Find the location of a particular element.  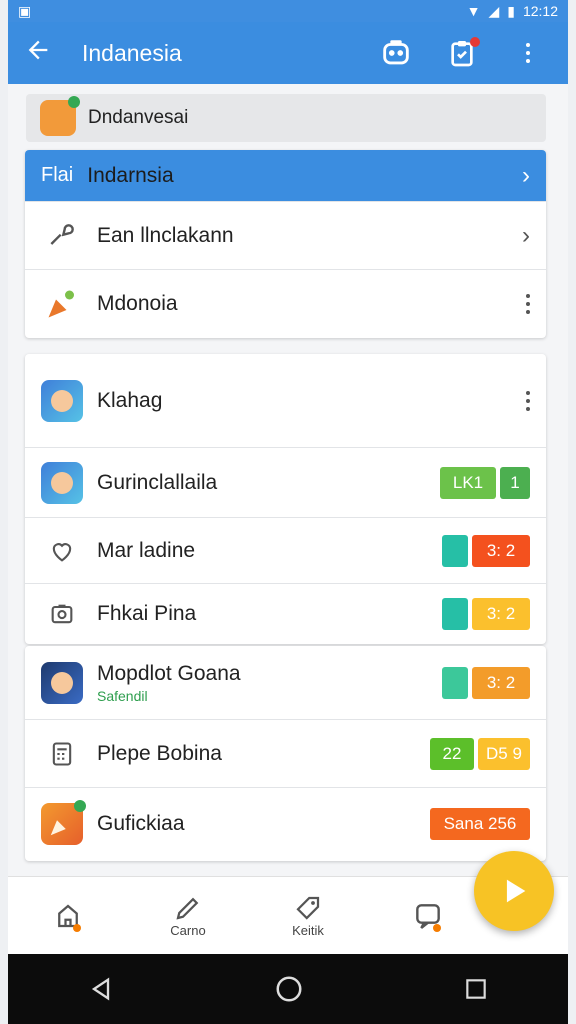

search-bar: Dndanvesai is located at coordinates (286, 118).